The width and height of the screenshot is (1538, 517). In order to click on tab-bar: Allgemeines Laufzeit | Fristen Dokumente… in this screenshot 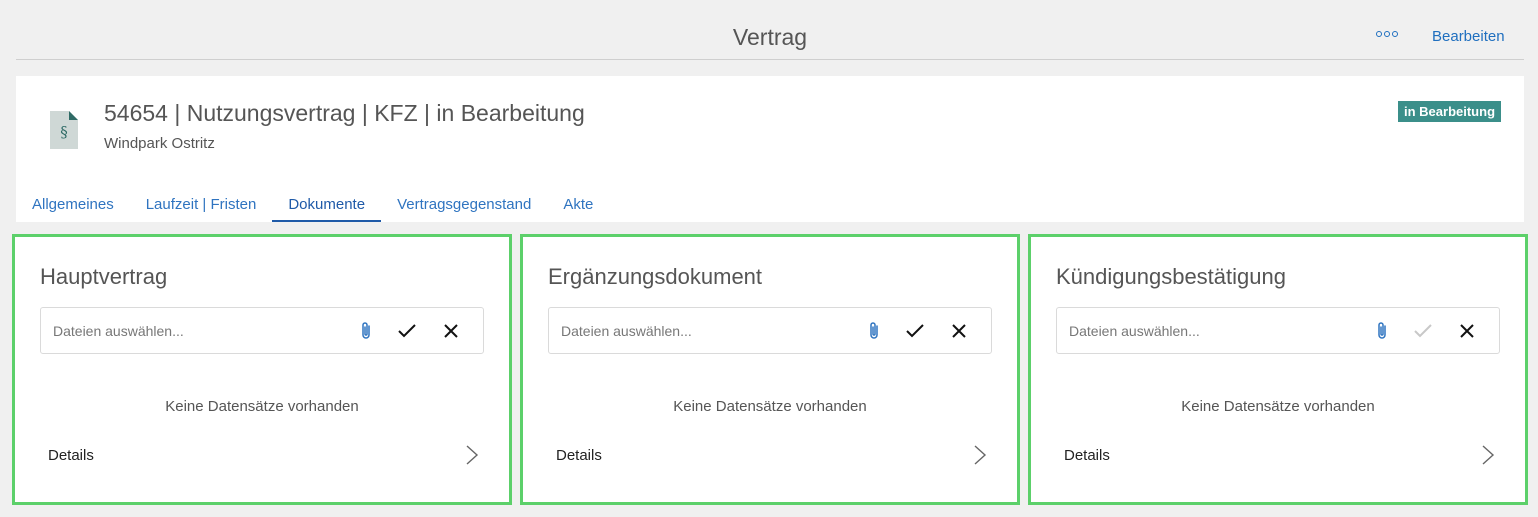, I will do `click(312, 207)`.